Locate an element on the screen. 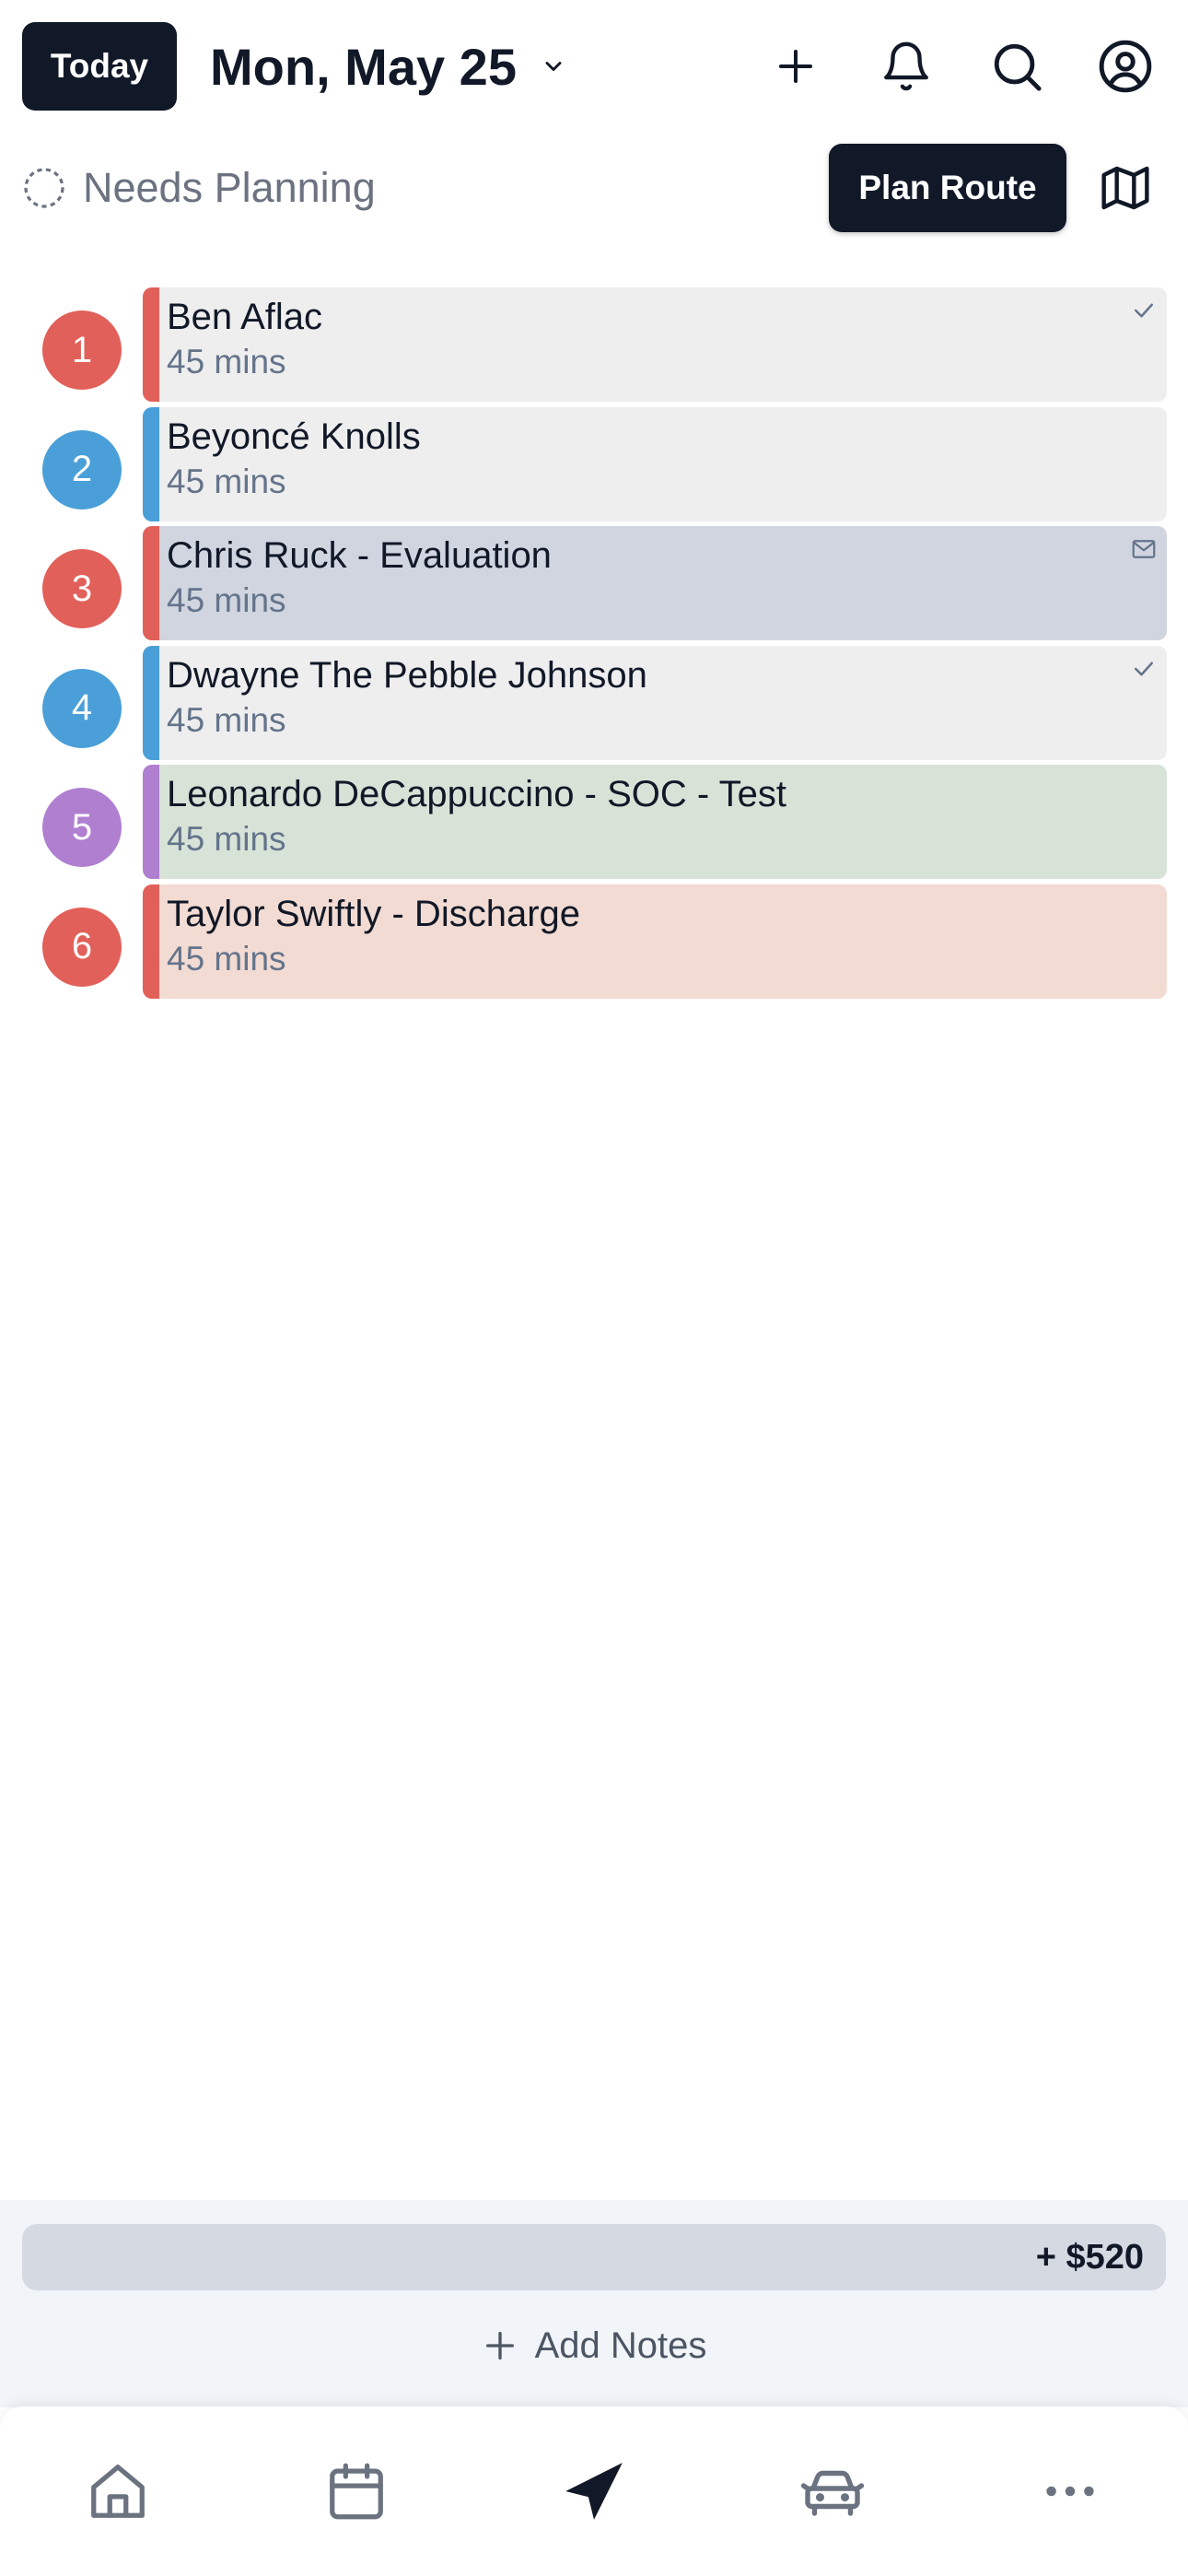 The image size is (1188, 2576). today-button: Today is located at coordinates (99, 66).